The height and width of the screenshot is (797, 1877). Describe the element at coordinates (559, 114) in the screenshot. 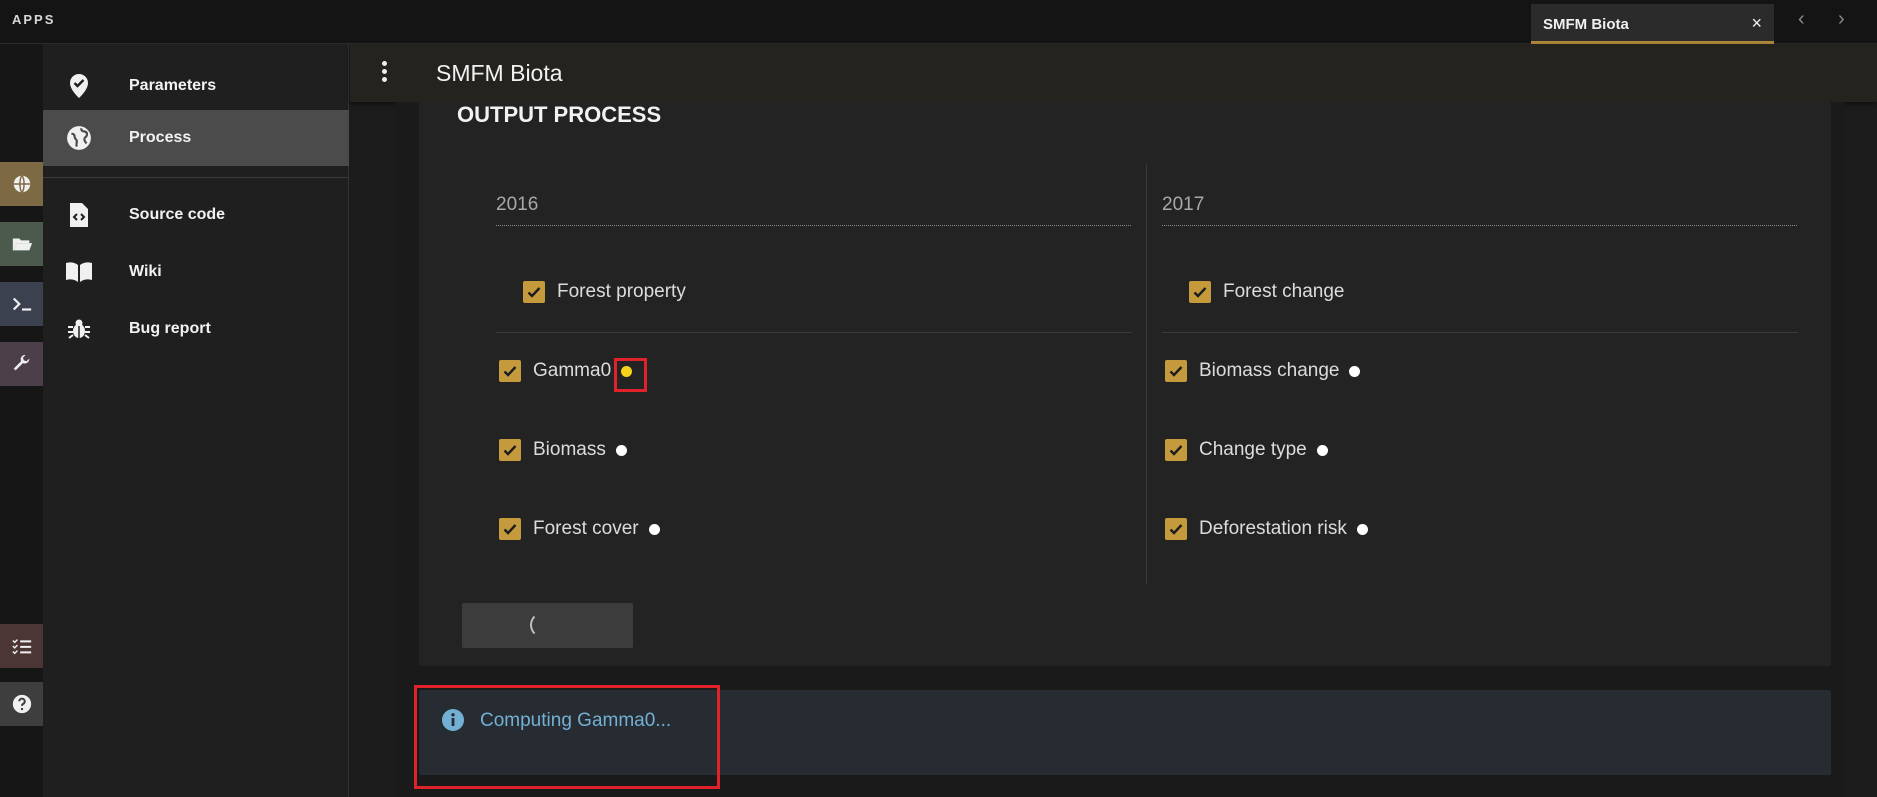

I see `section-title: OUTPUT PROCESS` at that location.